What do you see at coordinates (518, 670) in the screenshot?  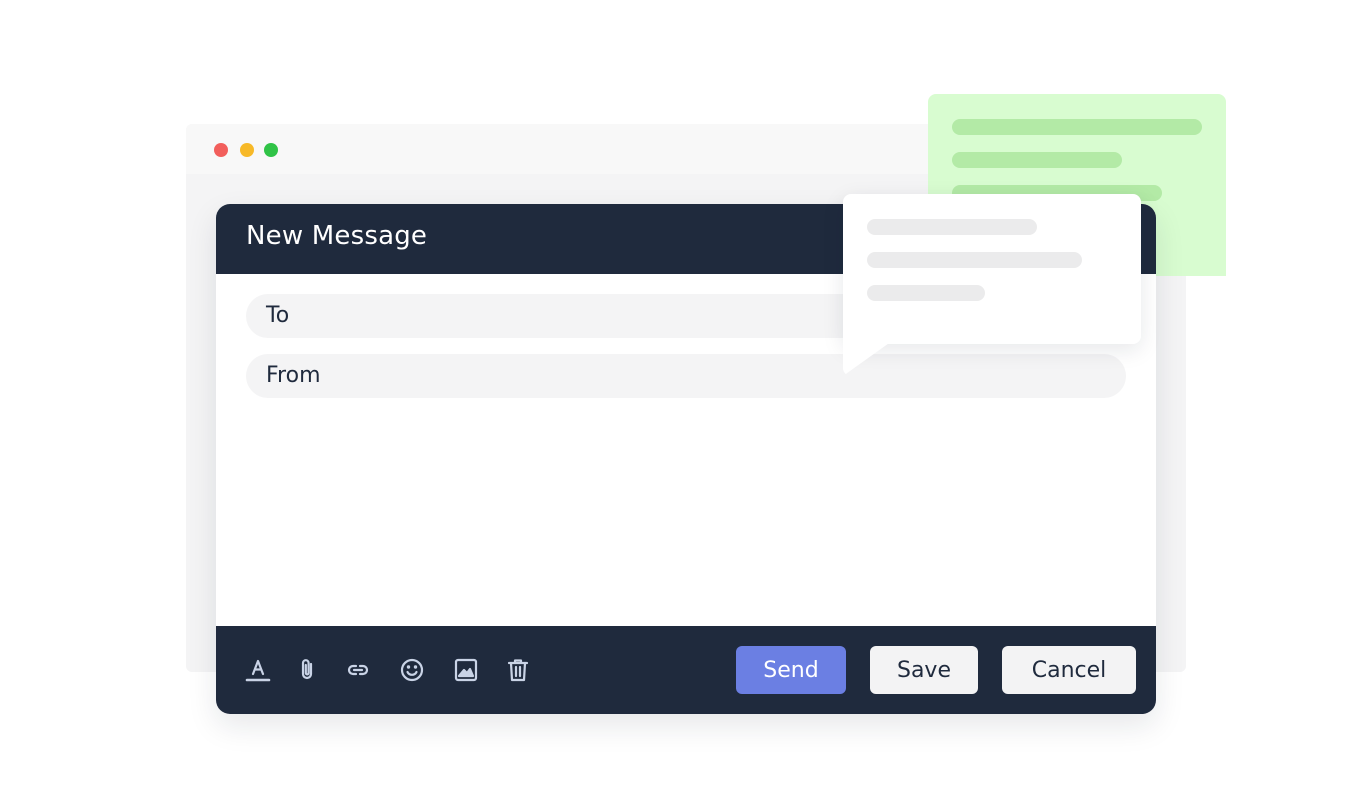 I see `trash-icon` at bounding box center [518, 670].